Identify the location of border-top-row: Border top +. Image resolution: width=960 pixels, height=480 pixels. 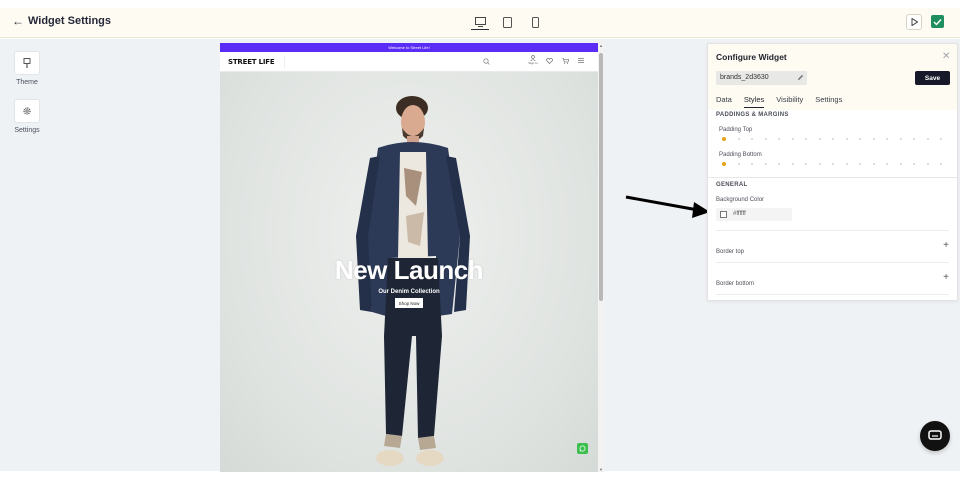
(832, 248).